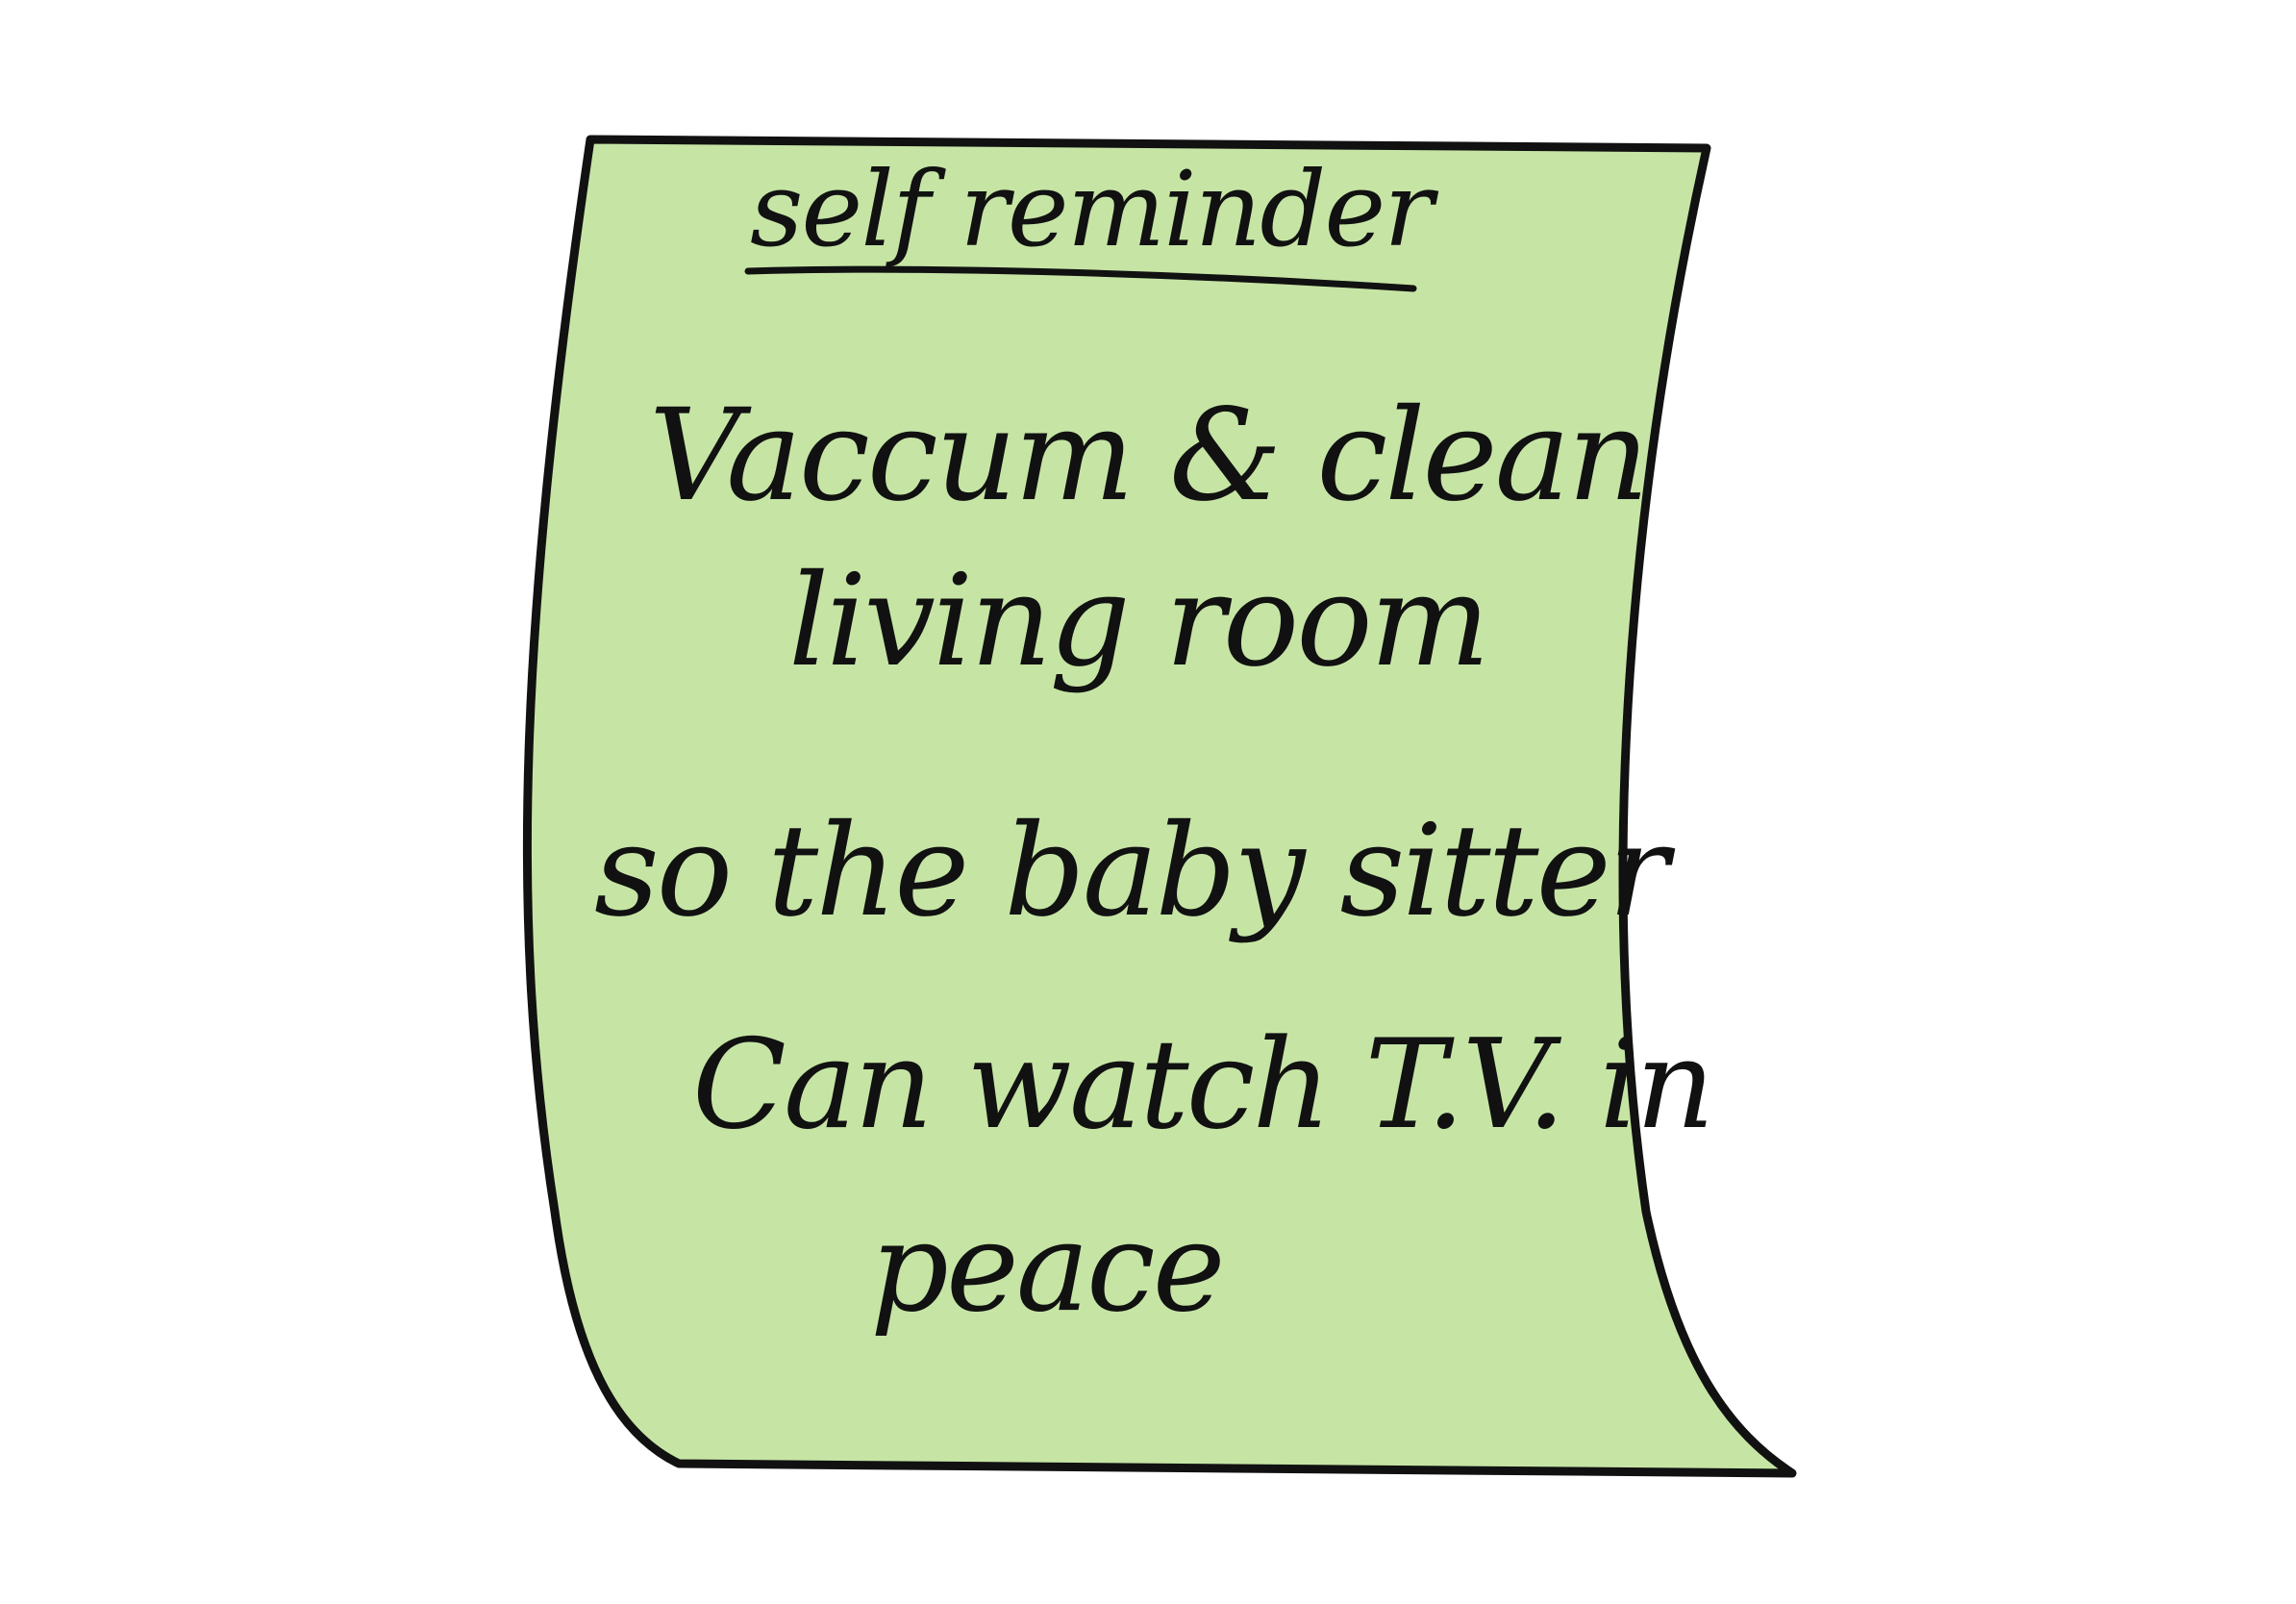 This screenshot has height=1604, width=2296. Describe the element at coordinates (1139, 621) in the screenshot. I see `note-line-2: living room` at that location.